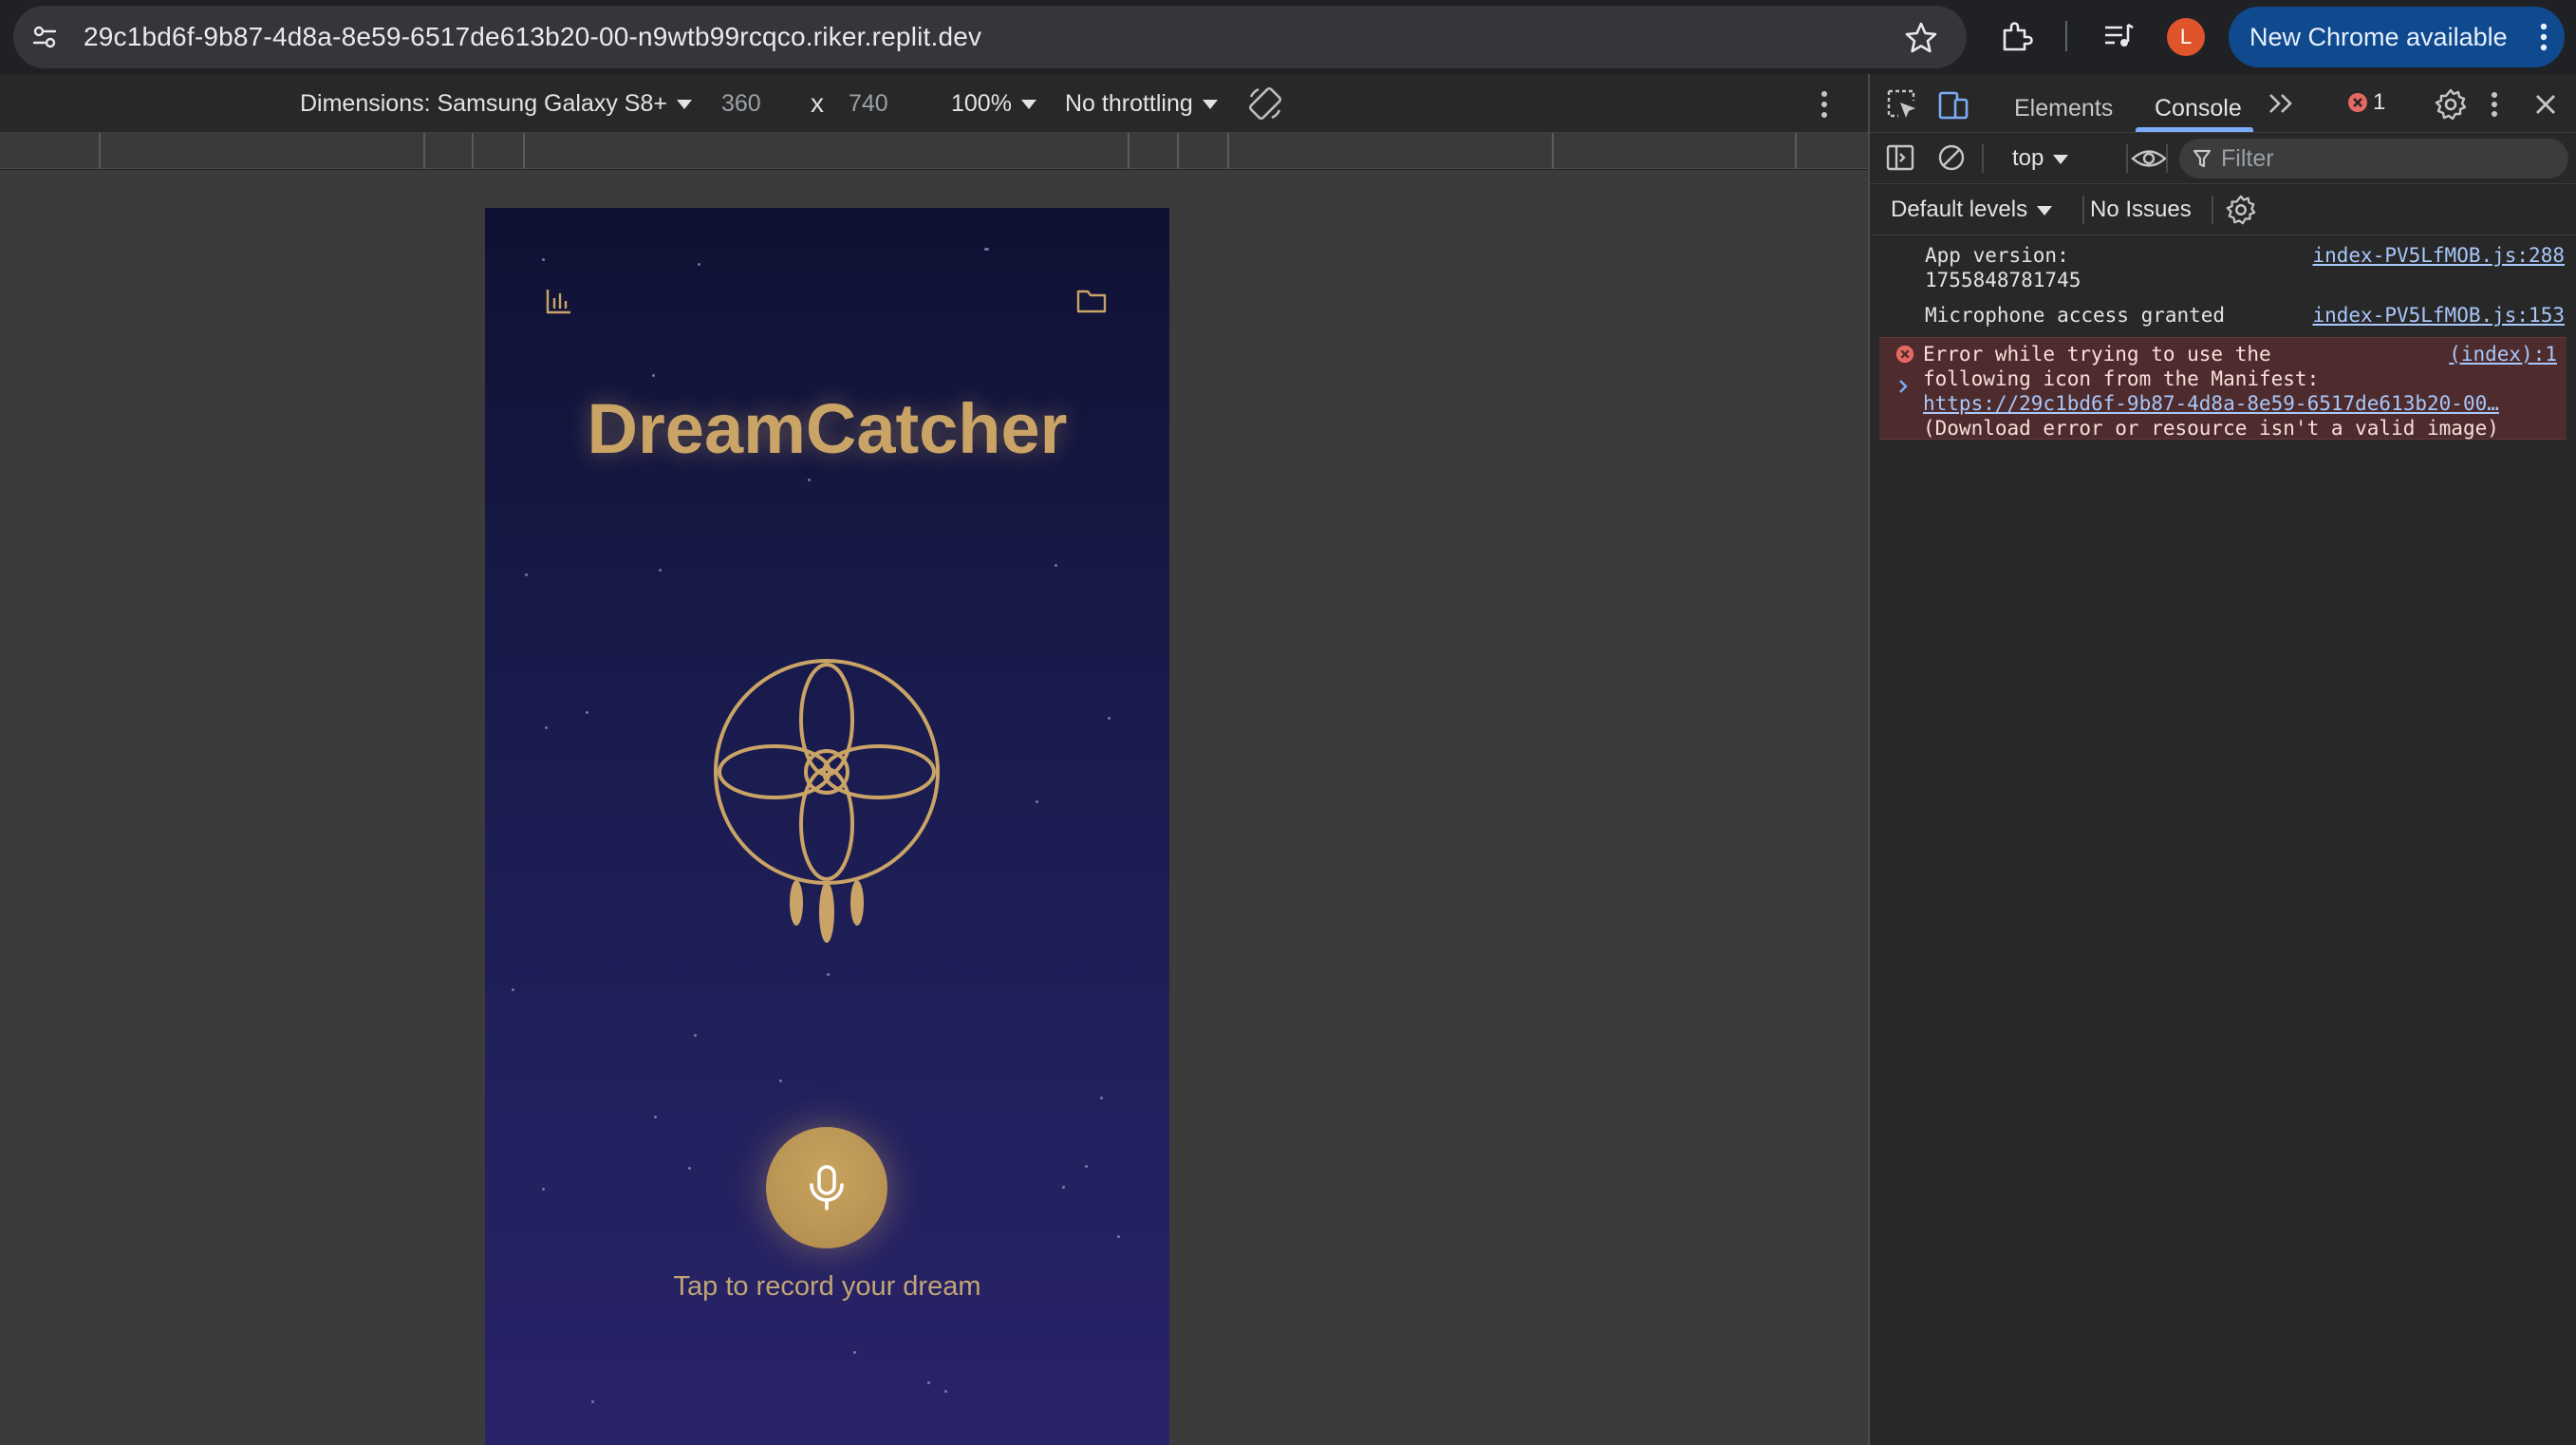 The image size is (2576, 1445). I want to click on throttling-dropdown: No throttling, so click(1141, 103).